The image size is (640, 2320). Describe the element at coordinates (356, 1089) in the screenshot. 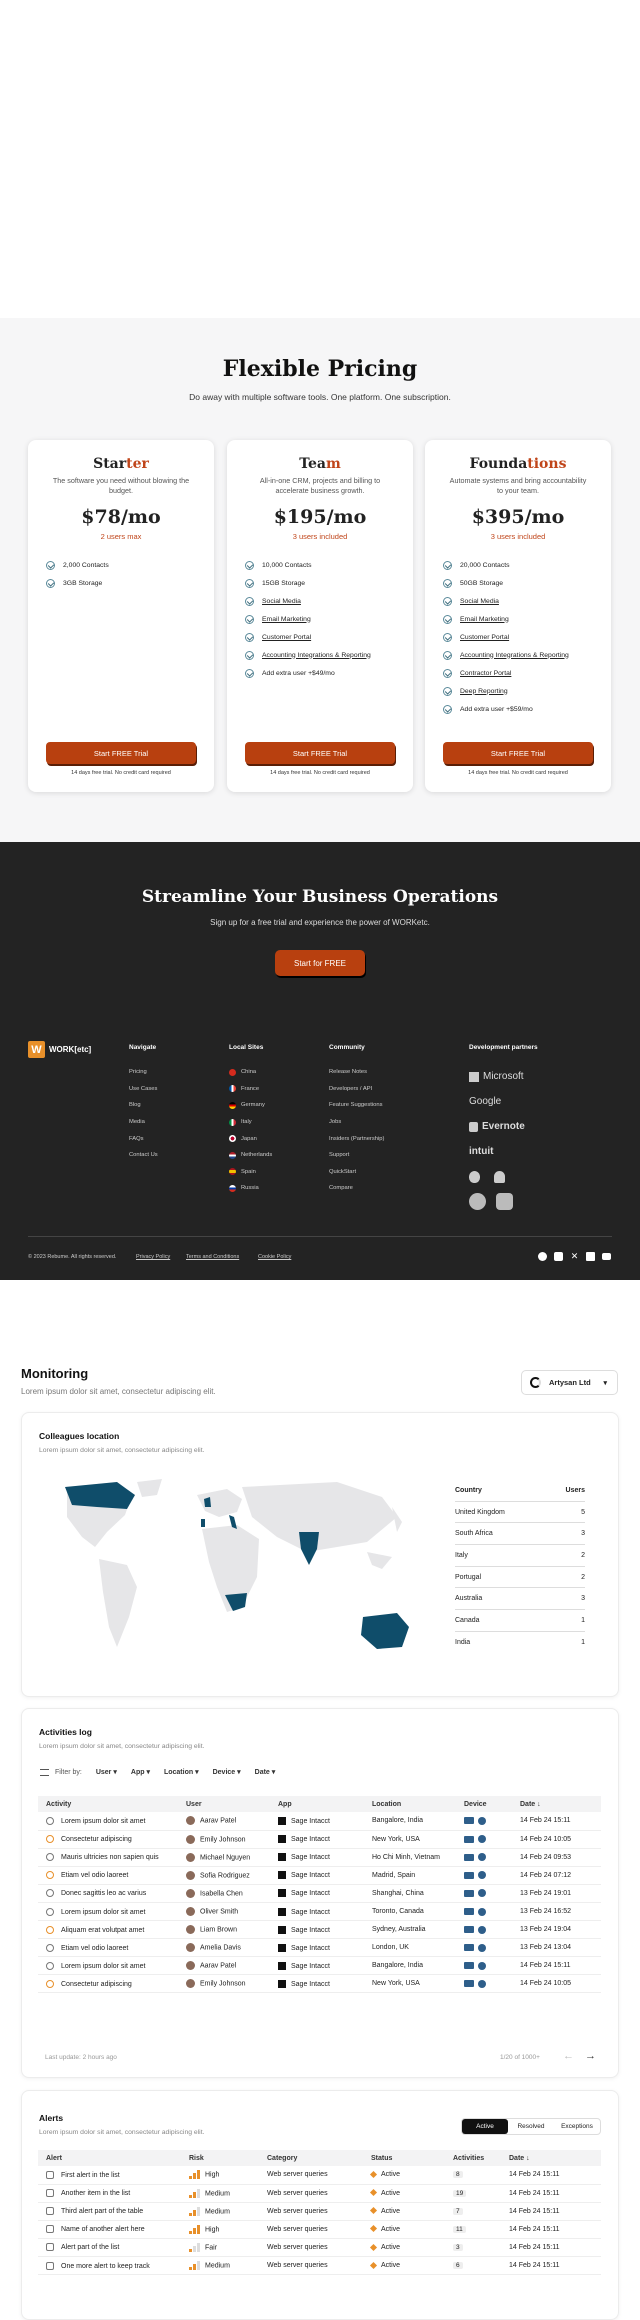

I see `footer-link: Developers / API` at that location.